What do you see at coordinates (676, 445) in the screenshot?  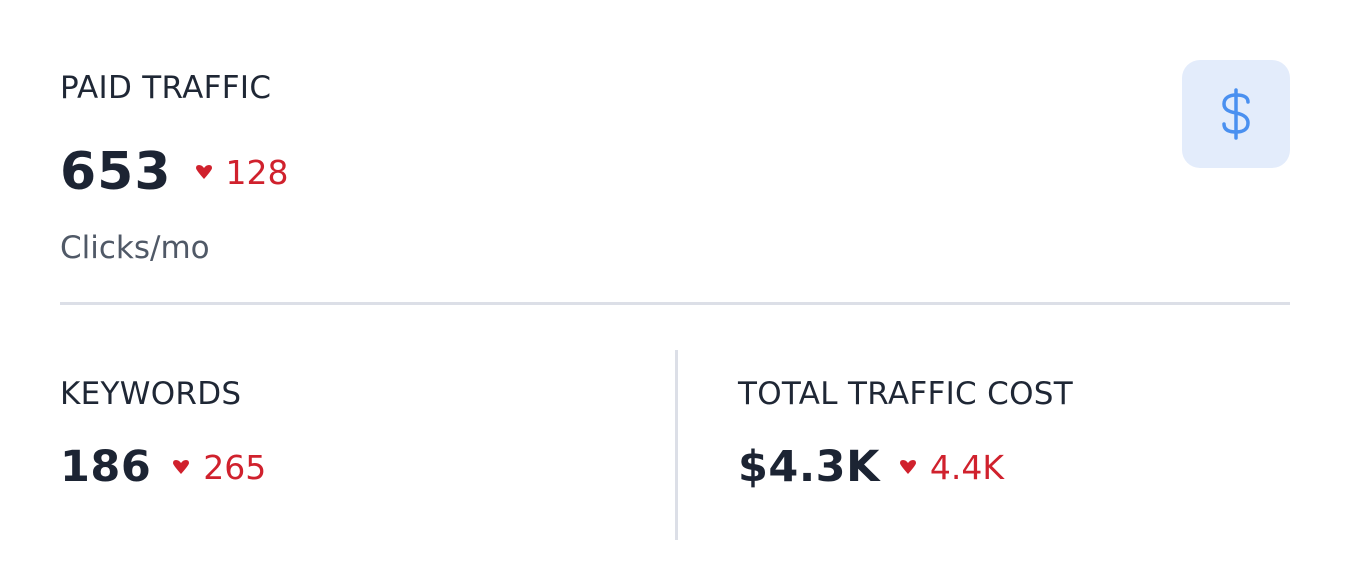 I see `vertical-divider` at bounding box center [676, 445].